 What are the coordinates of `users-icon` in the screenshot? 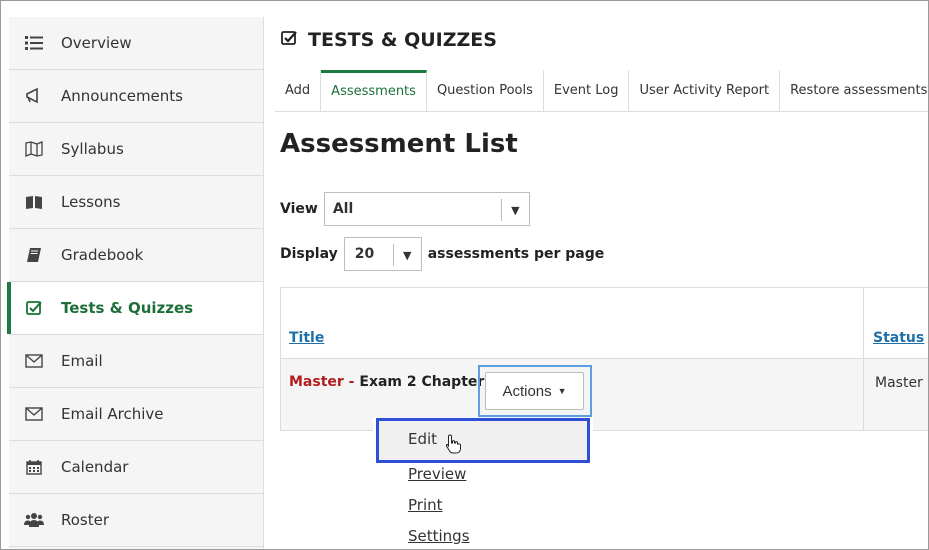 It's located at (34, 520).